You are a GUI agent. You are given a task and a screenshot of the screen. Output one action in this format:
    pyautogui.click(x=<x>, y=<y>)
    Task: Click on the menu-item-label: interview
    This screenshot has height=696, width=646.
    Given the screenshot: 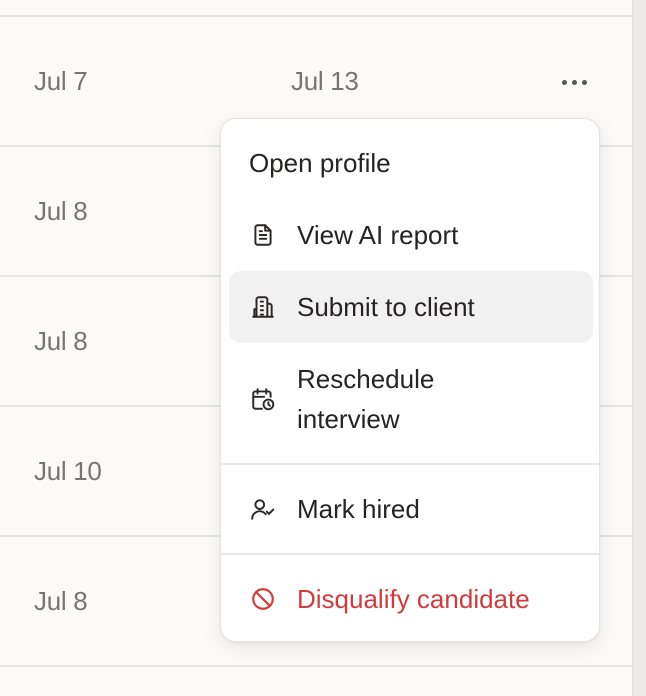 What is the action you would take?
    pyautogui.click(x=348, y=419)
    